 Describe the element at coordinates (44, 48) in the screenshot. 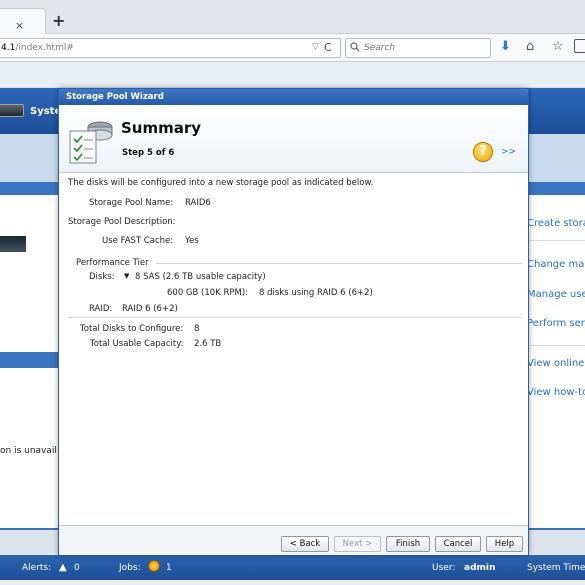

I see `url-path: /index.html#` at that location.